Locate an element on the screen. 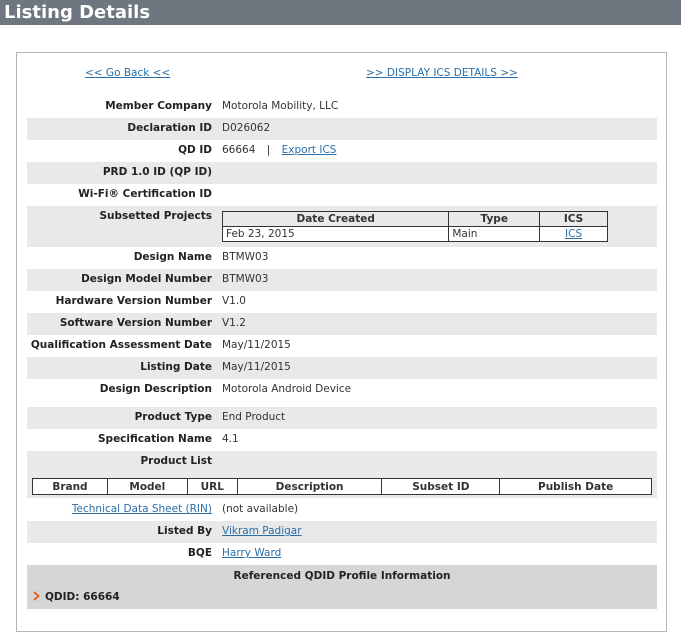  product-type-row: Product Type End Product is located at coordinates (342, 418).